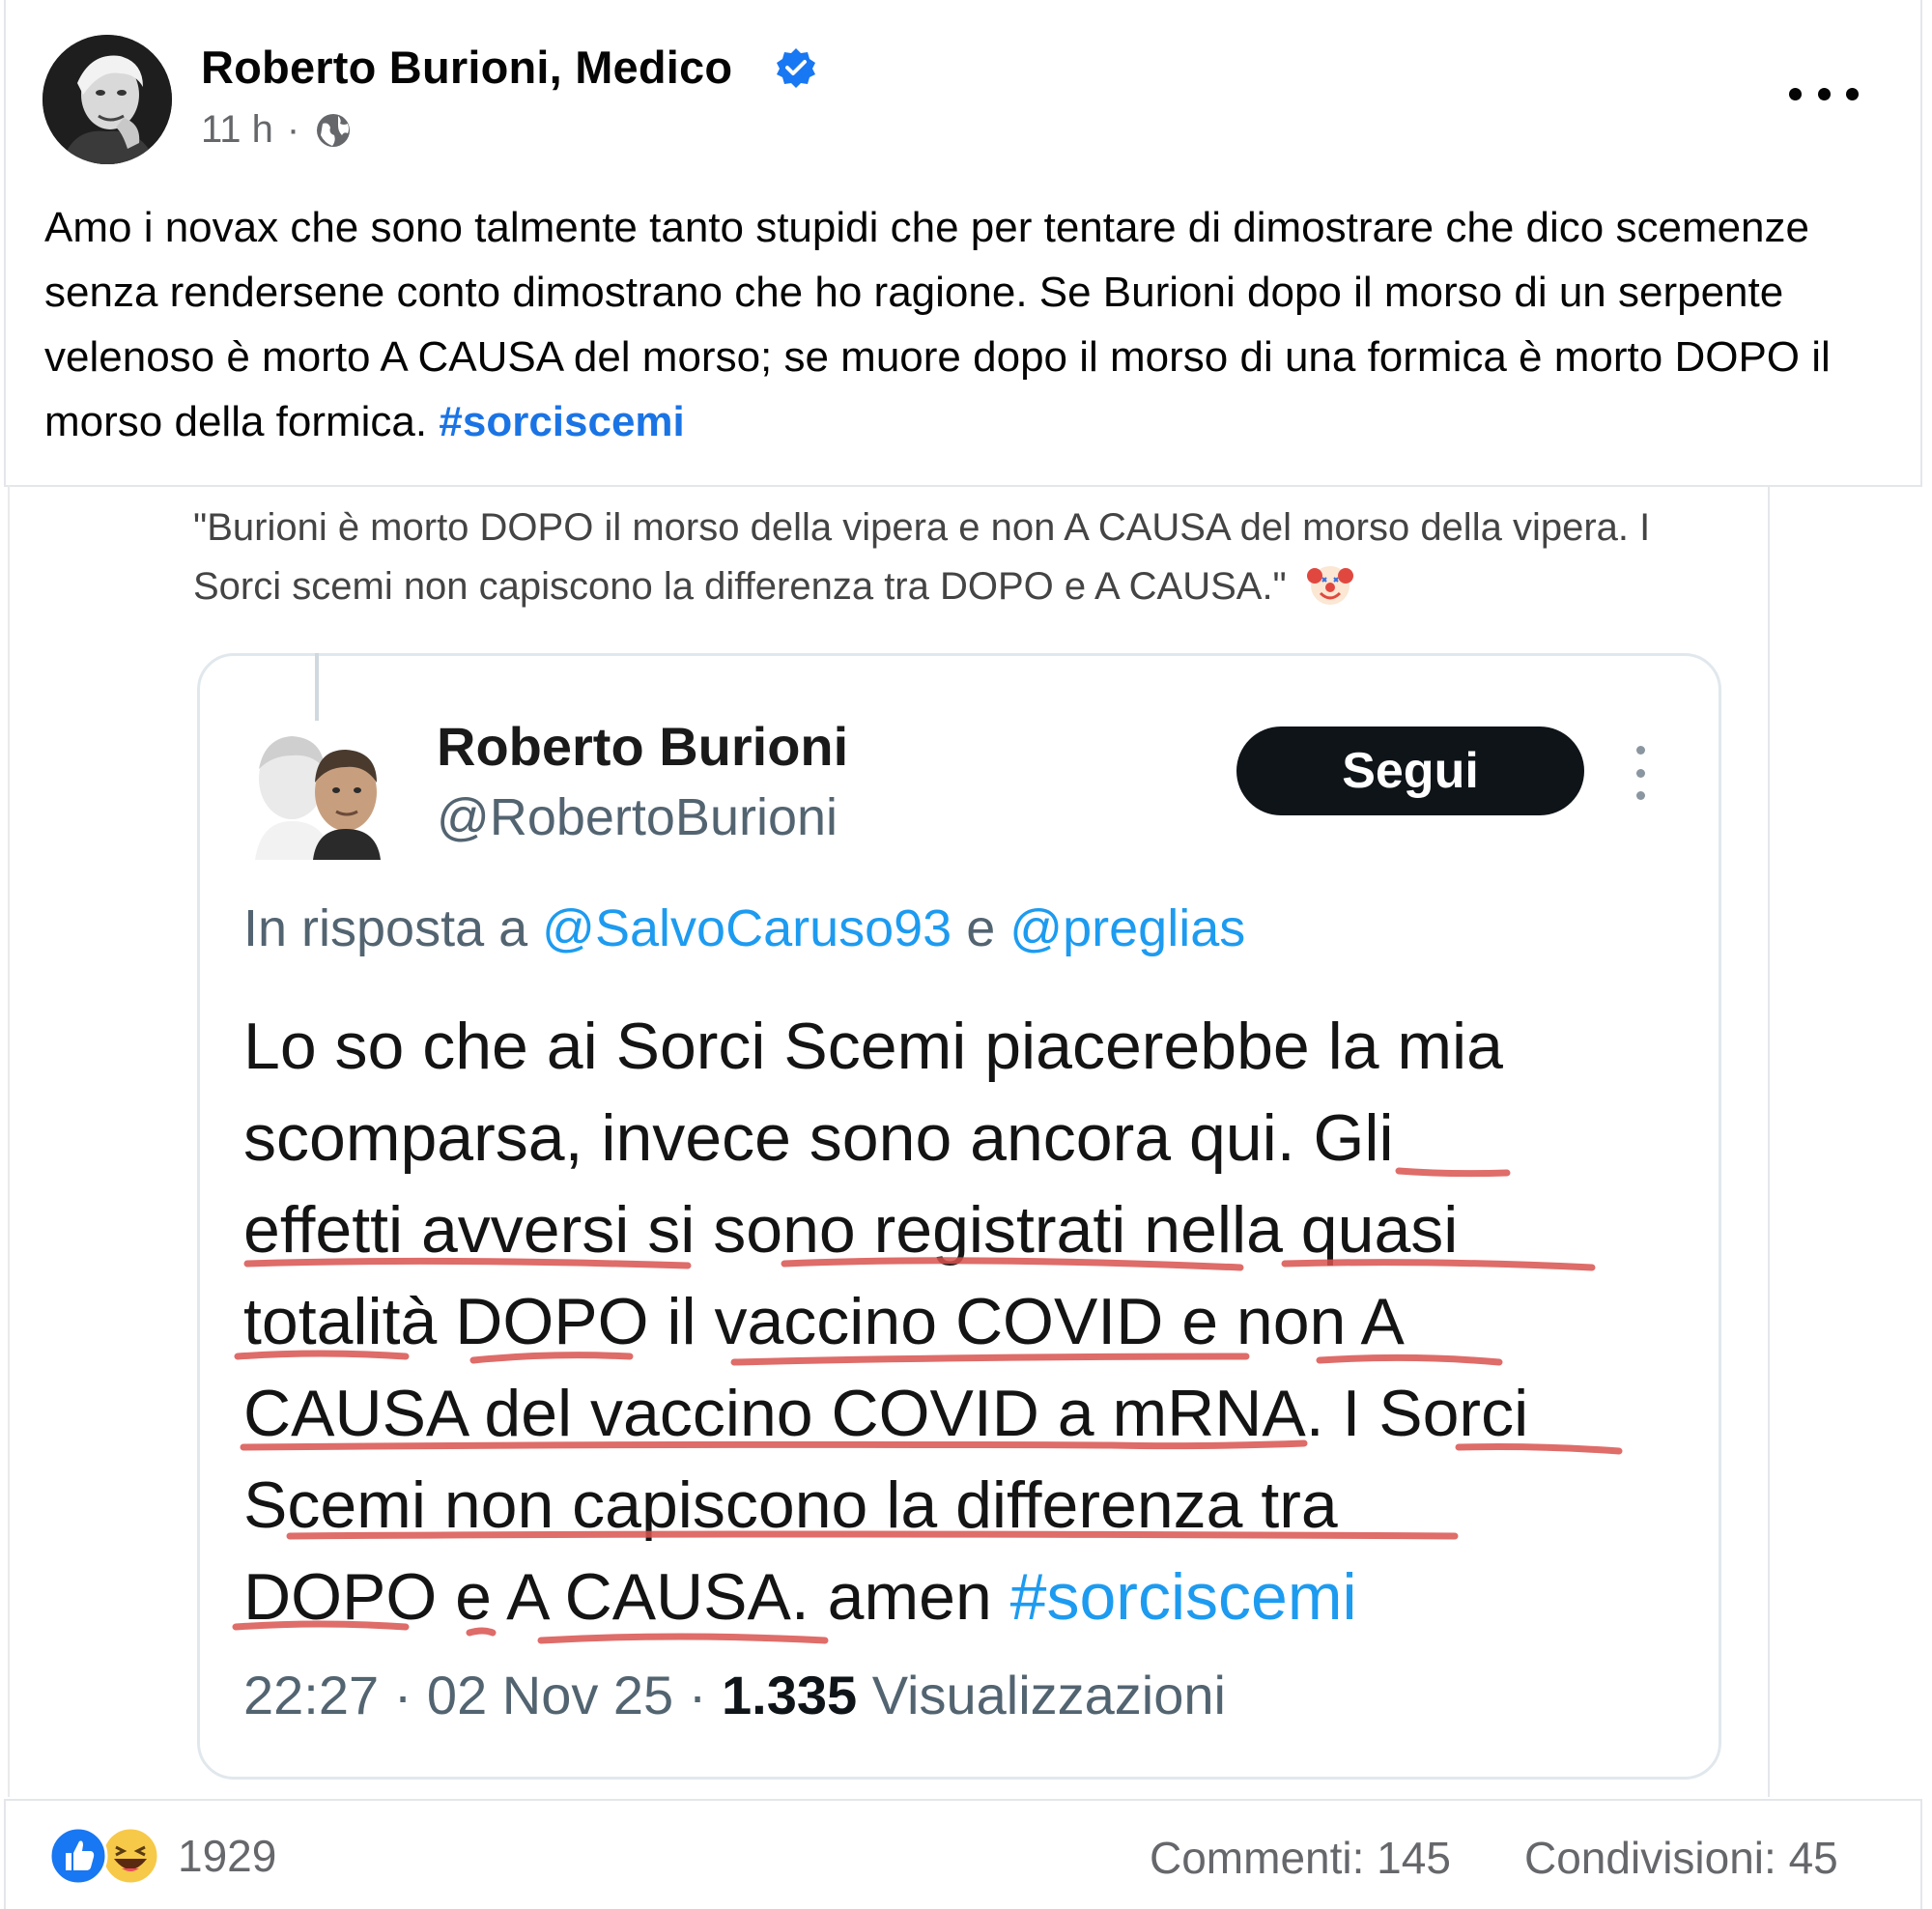 The height and width of the screenshot is (1909, 1932). What do you see at coordinates (334, 130) in the screenshot?
I see `globe-icon` at bounding box center [334, 130].